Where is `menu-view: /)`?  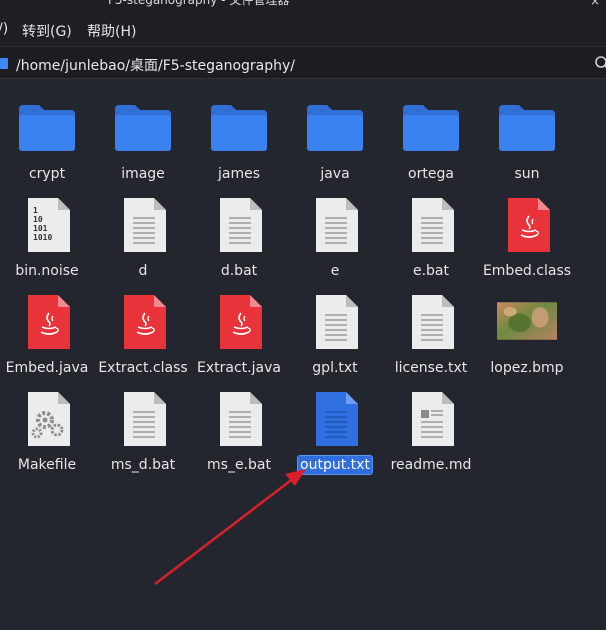 menu-view: /) is located at coordinates (4, 29).